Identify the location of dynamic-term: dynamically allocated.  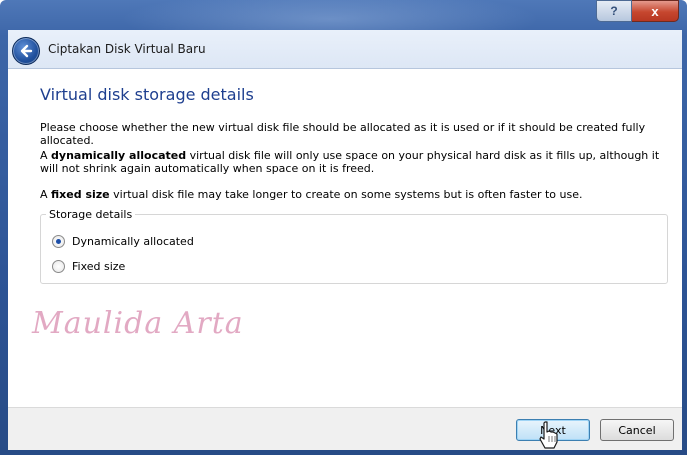
(119, 155).